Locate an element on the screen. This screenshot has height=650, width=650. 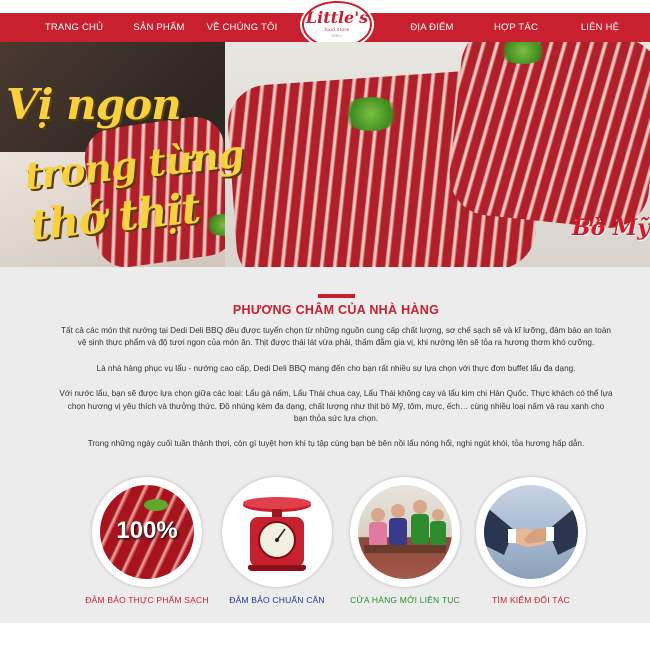
handshake-icon is located at coordinates (531, 532).